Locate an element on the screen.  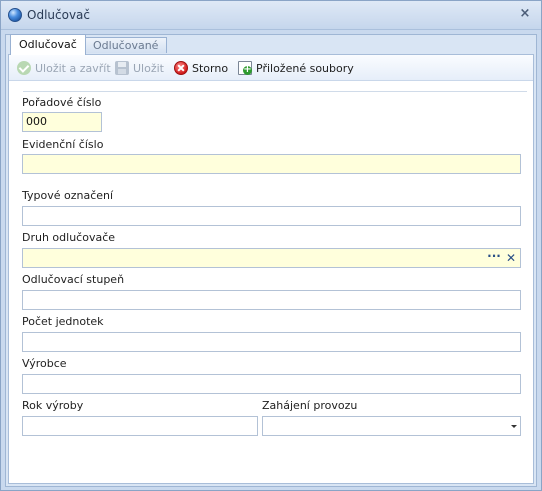
chevron-down-icon is located at coordinates (514, 426).